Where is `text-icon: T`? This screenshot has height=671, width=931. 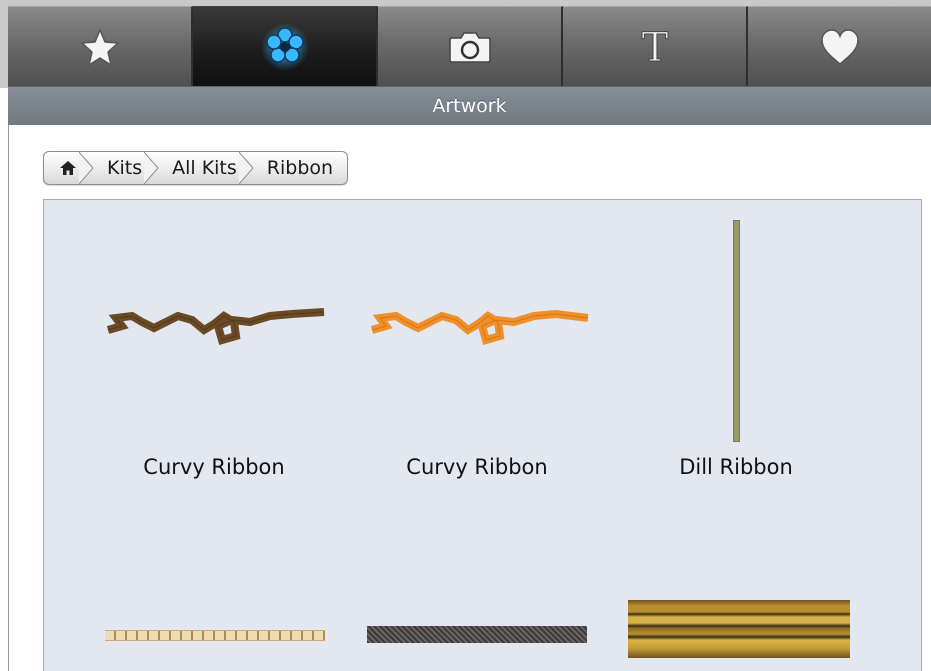
text-icon: T is located at coordinates (655, 47).